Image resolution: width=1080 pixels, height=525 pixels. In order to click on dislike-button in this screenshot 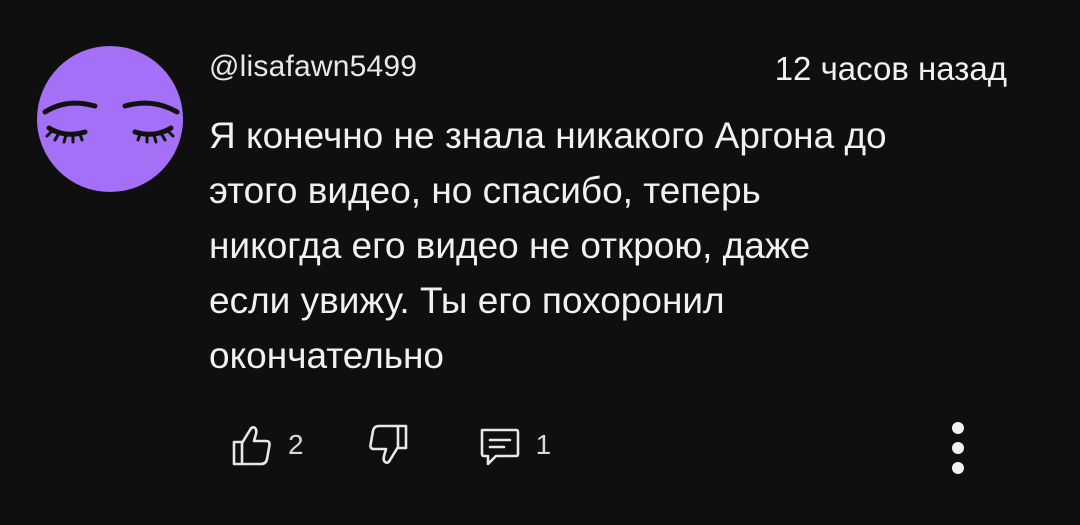, I will do `click(388, 445)`.